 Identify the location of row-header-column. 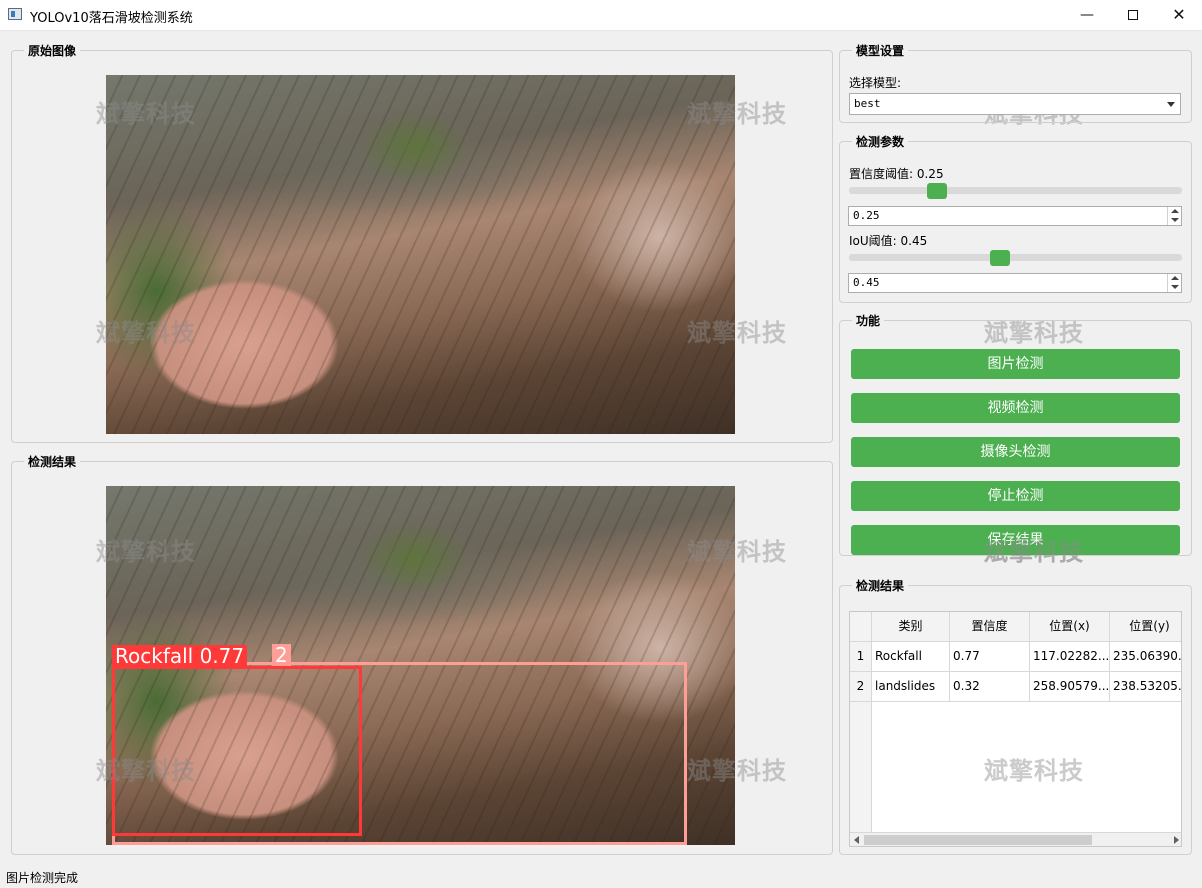
(861, 767).